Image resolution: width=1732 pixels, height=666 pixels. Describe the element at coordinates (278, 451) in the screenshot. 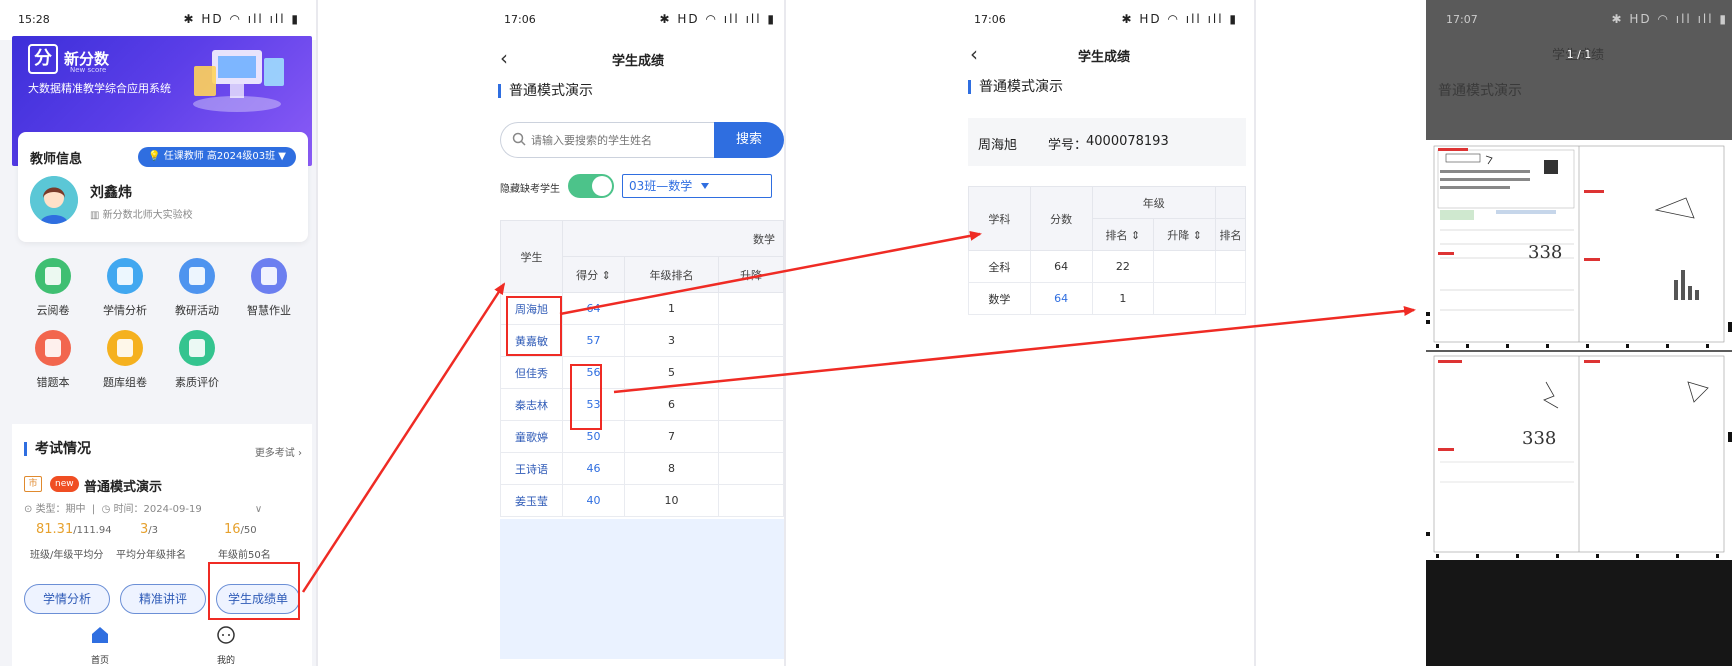

I see `more-exams-link: 更多考试 ›` at that location.